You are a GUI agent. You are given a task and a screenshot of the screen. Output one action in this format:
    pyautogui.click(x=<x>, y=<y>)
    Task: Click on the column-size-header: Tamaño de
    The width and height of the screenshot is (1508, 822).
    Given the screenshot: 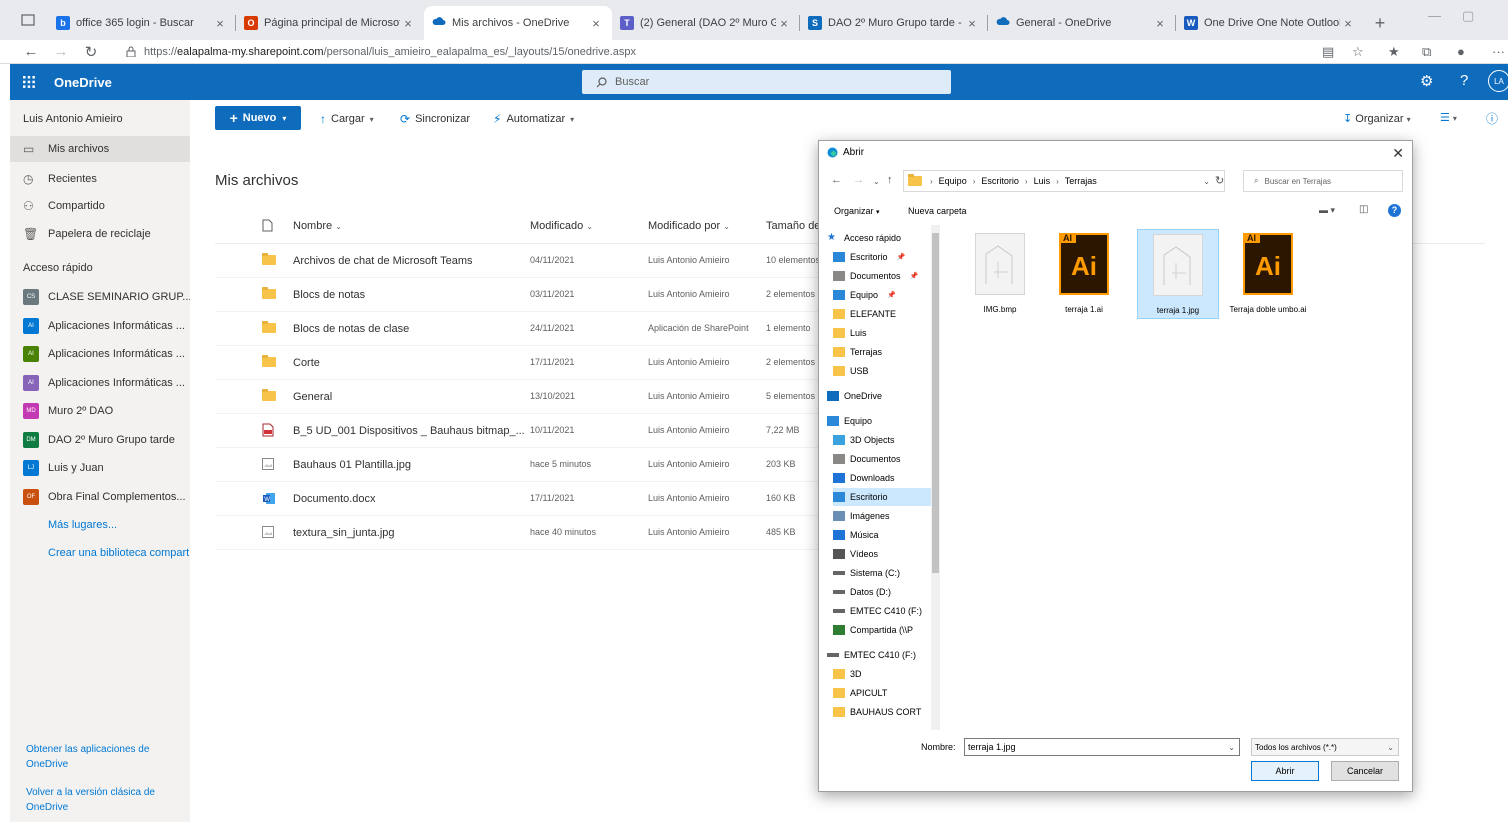 What is the action you would take?
    pyautogui.click(x=792, y=226)
    